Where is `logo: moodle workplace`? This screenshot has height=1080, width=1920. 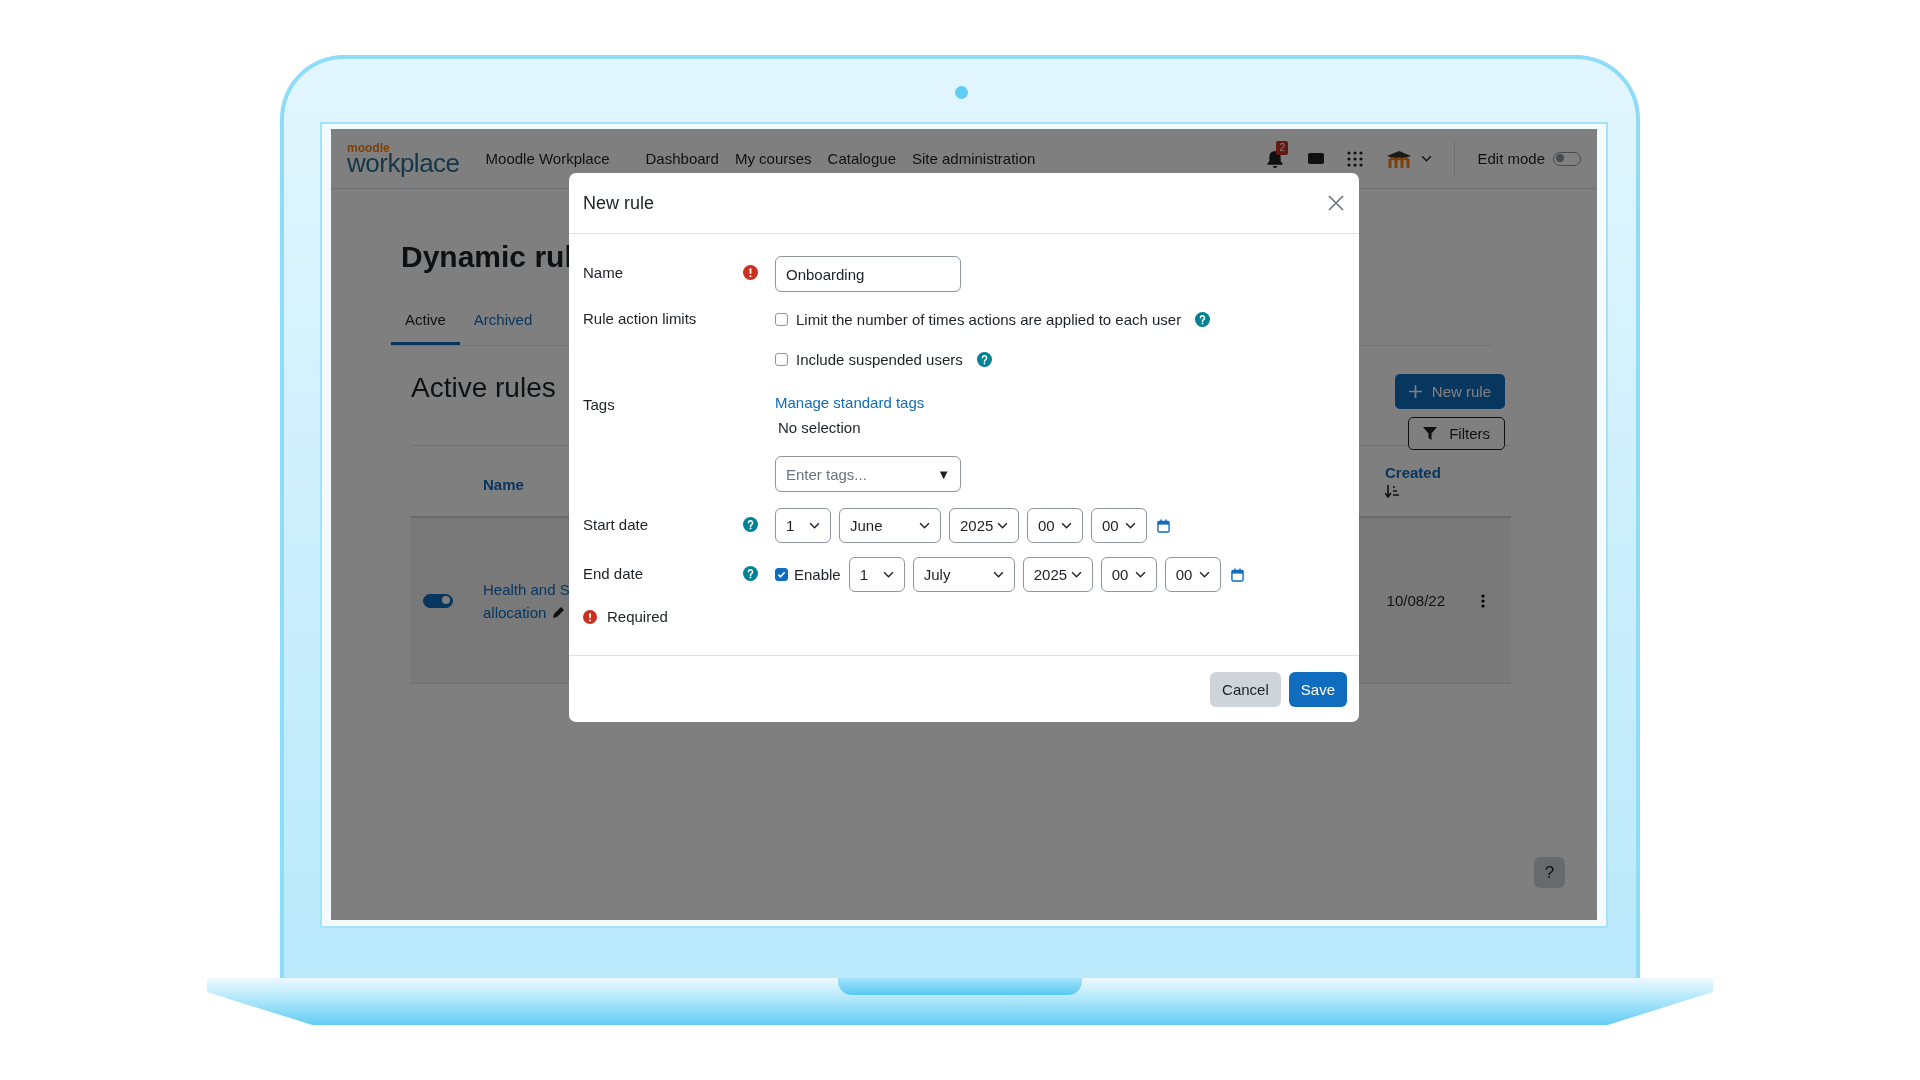 logo: moodle workplace is located at coordinates (403, 158).